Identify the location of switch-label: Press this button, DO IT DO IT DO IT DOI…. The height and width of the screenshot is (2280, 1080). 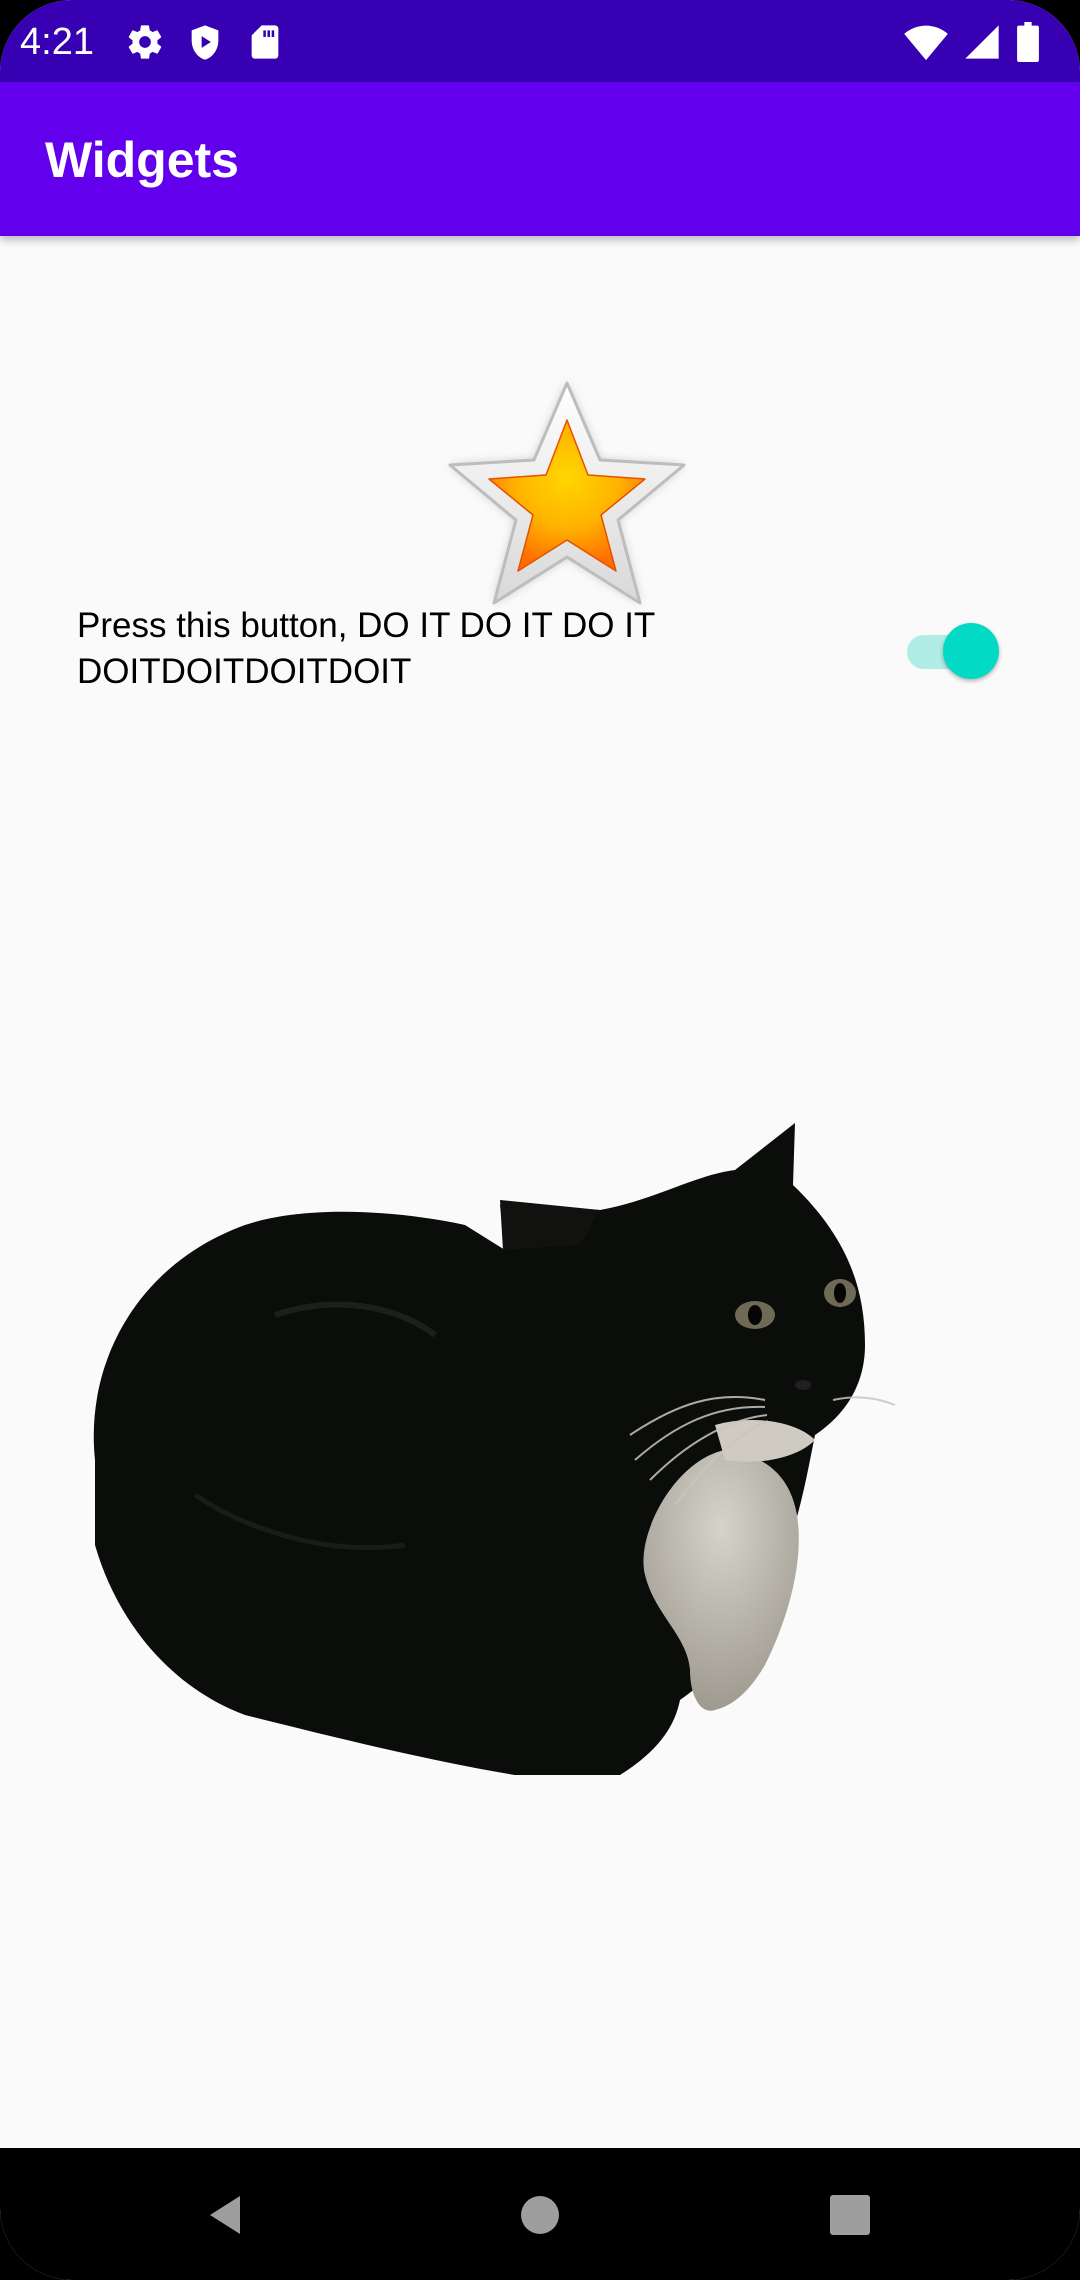
(366, 648).